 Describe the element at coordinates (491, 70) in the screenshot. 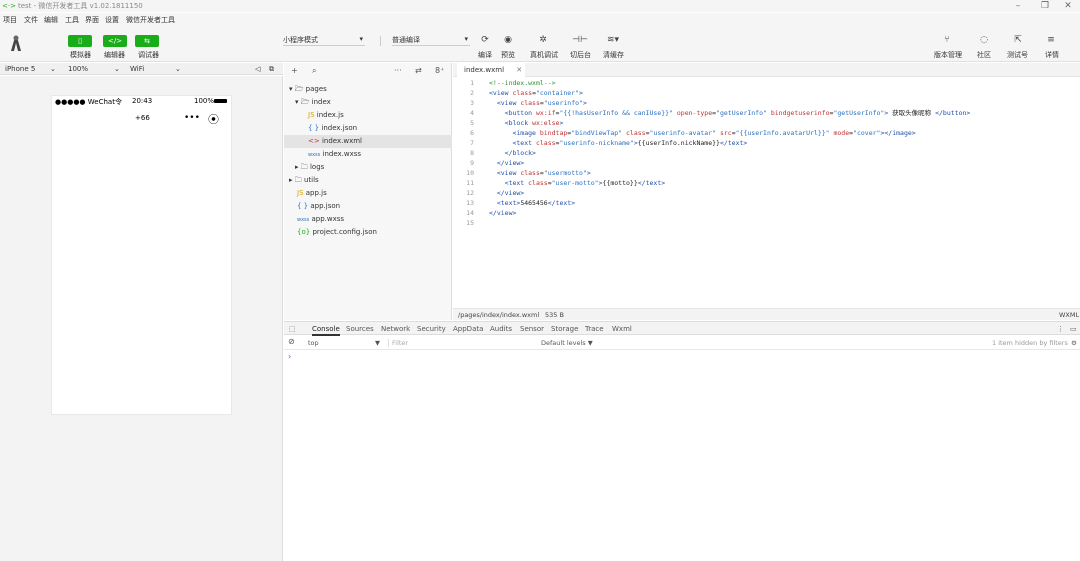

I see `tab-index-wxml: index.wxml ✕` at that location.